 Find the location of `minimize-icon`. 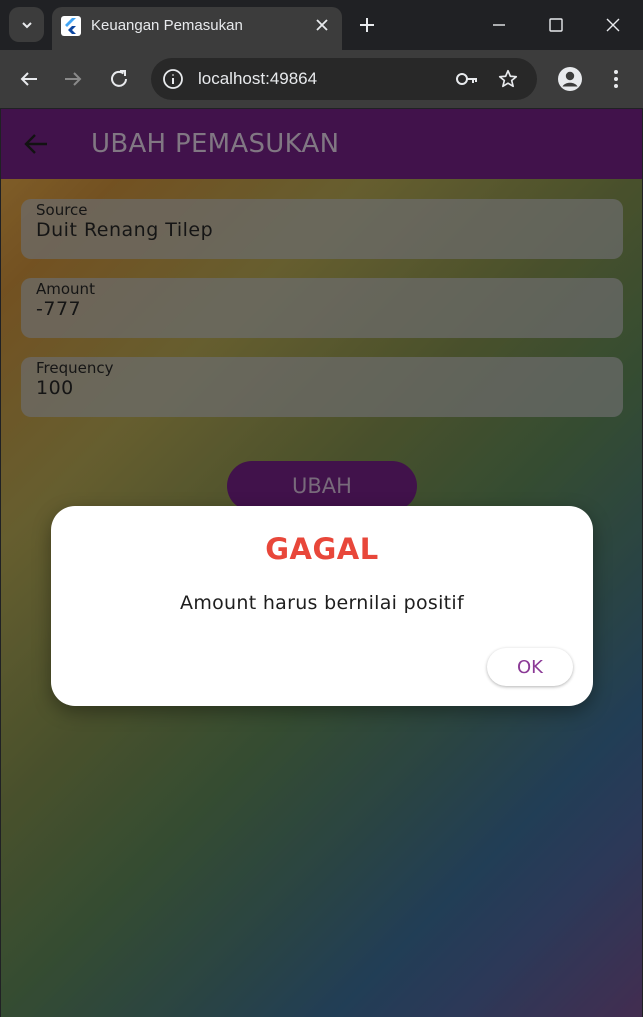

minimize-icon is located at coordinates (499, 25).